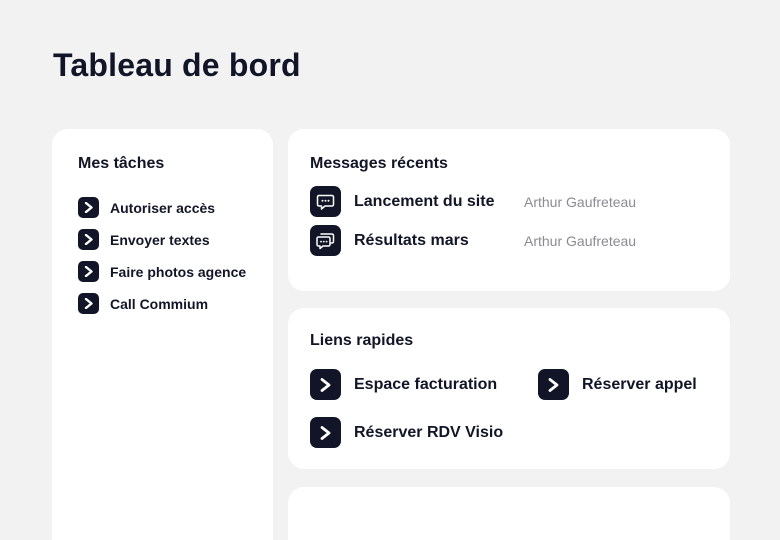 This screenshot has width=780, height=540. Describe the element at coordinates (325, 201) in the screenshot. I see `chat-bubble-icon` at that location.